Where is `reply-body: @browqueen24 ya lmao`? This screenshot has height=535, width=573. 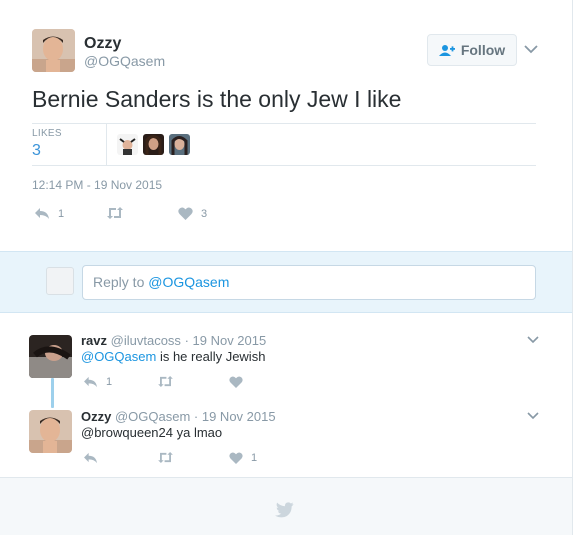
reply-body: @browqueen24 ya lmao is located at coordinates (152, 432).